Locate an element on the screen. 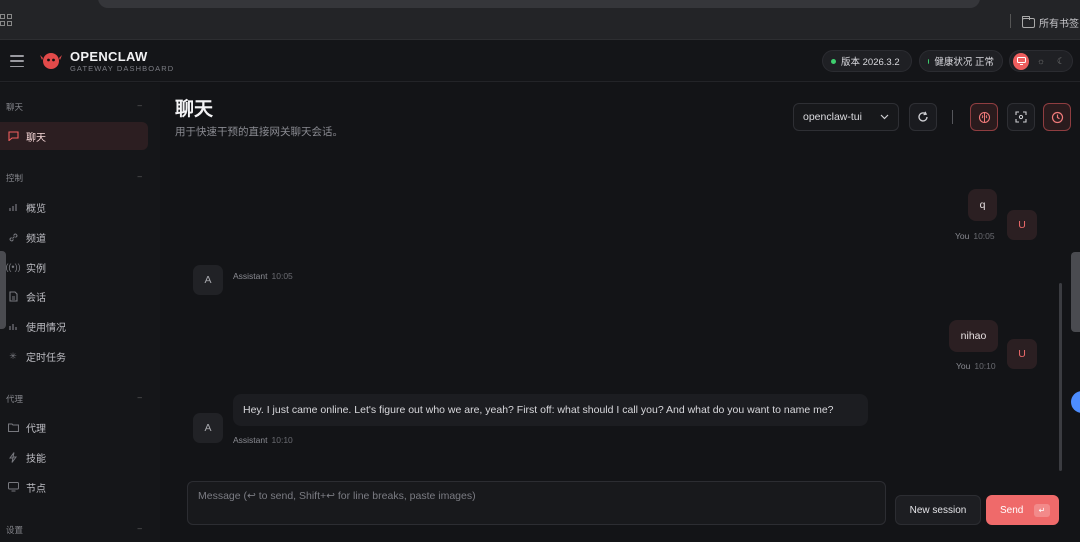  user-message-bubble: q is located at coordinates (982, 205).